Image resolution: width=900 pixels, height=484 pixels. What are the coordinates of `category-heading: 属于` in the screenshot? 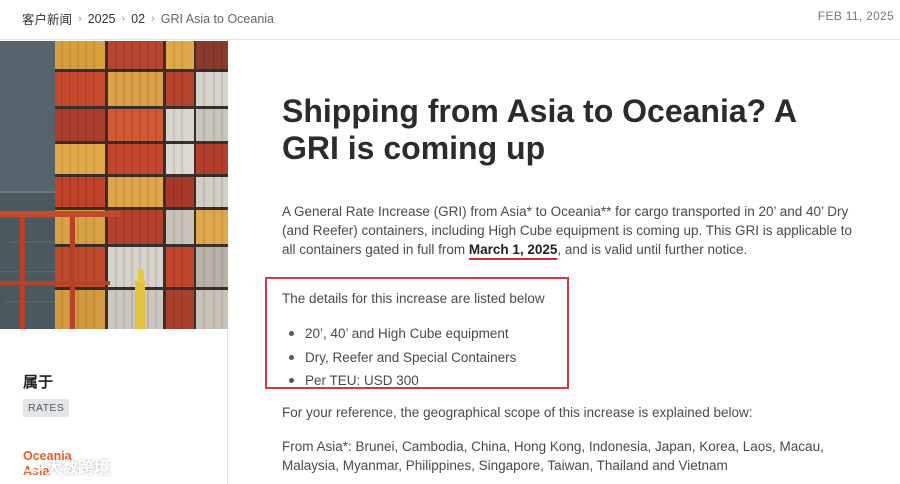 It's located at (38, 382).